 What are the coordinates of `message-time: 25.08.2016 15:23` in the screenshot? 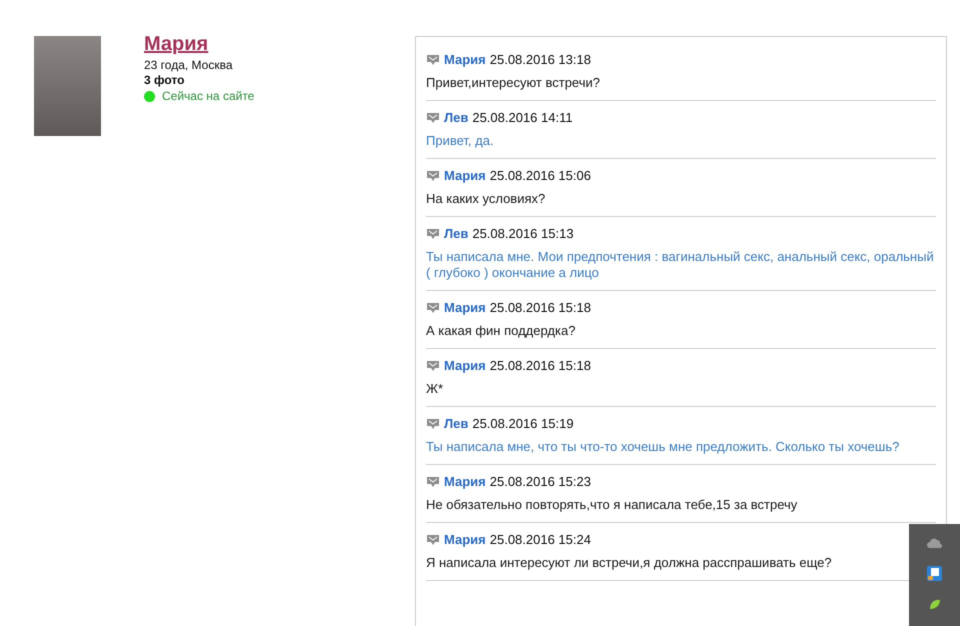 It's located at (540, 482).